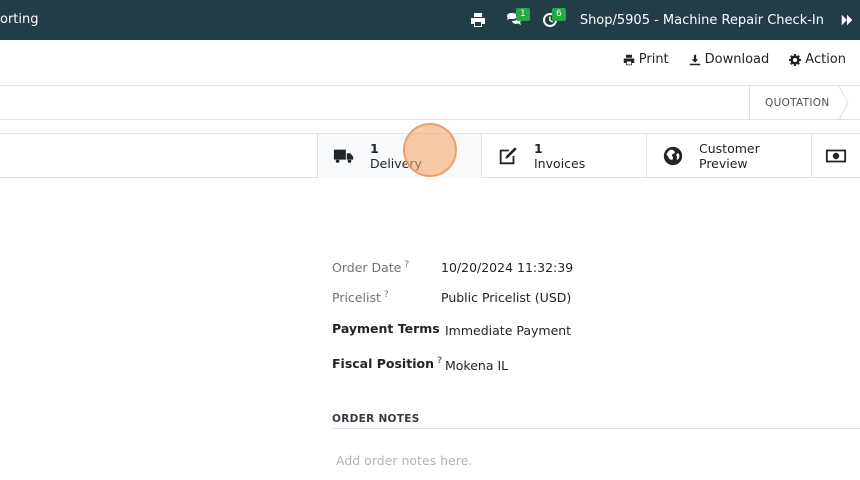 The width and height of the screenshot is (860, 480). Describe the element at coordinates (507, 267) in the screenshot. I see `order-date-value: 10/20/2024 11:32:39` at that location.